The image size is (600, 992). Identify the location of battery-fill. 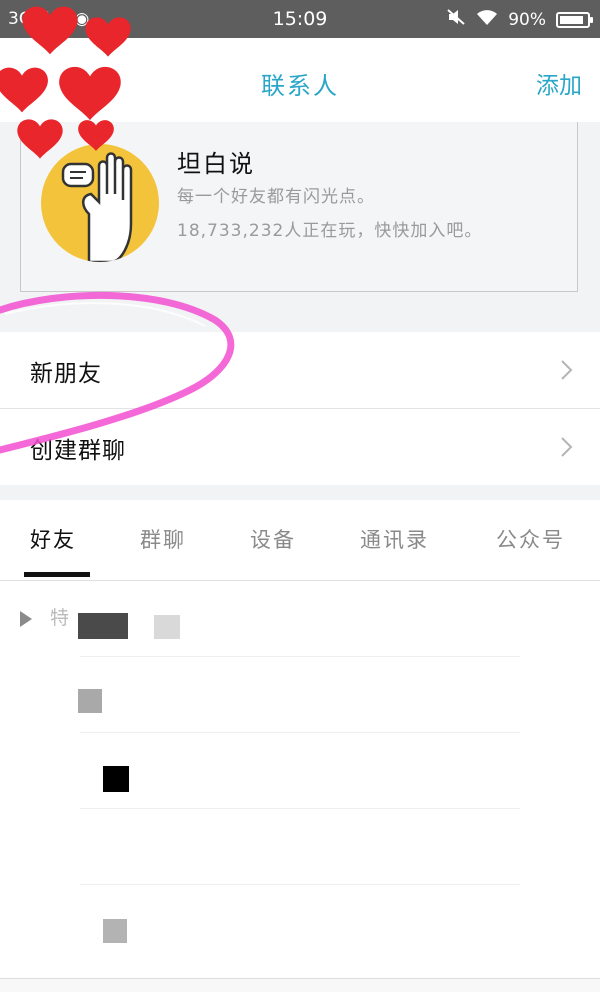
(571, 19).